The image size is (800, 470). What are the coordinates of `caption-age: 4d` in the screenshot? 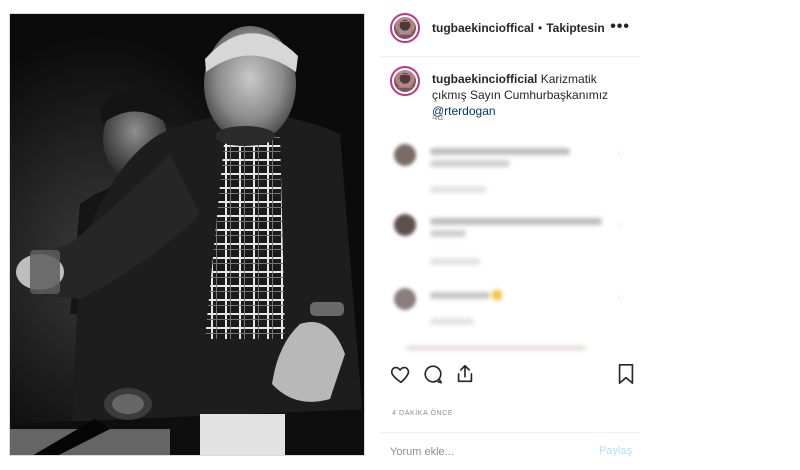 It's located at (438, 117).